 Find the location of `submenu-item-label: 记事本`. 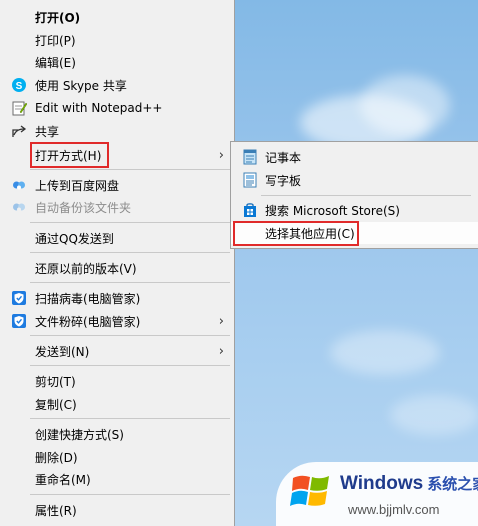

submenu-item-label: 记事本 is located at coordinates (283, 157).